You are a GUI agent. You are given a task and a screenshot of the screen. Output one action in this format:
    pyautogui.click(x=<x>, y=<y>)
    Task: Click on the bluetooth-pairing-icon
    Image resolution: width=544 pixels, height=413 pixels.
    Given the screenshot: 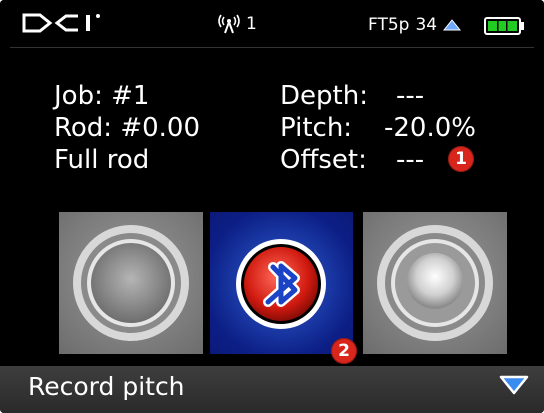 What is the action you would take?
    pyautogui.click(x=281, y=284)
    